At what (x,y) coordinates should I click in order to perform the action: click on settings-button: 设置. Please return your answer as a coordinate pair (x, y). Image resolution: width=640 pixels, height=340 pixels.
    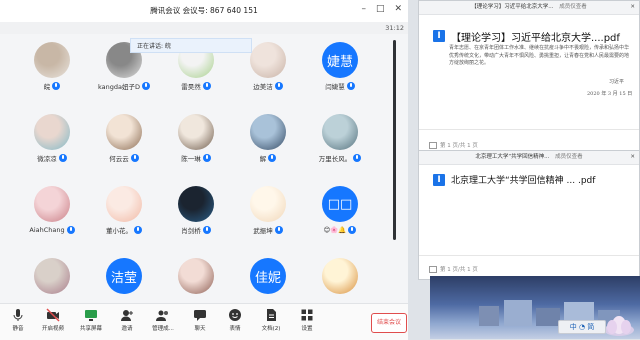
    Looking at the image, I should click on (307, 322).